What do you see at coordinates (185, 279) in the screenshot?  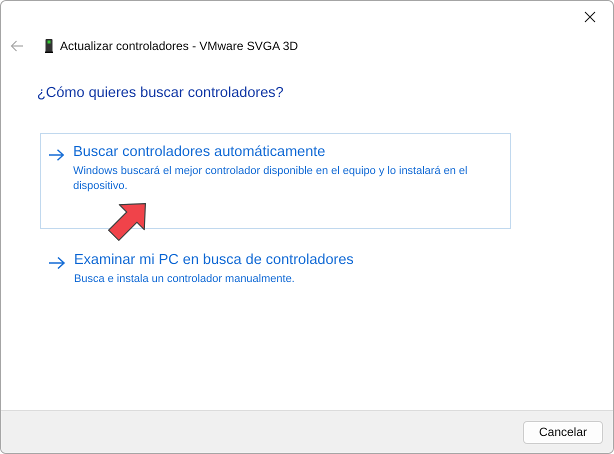 I see `option-description: Busca e instala un controlador manualmente.` at bounding box center [185, 279].